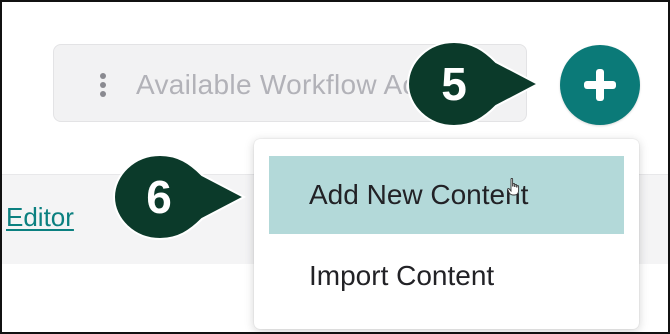 The width and height of the screenshot is (670, 334). I want to click on import-content-menu-item: Import Content, so click(446, 276).